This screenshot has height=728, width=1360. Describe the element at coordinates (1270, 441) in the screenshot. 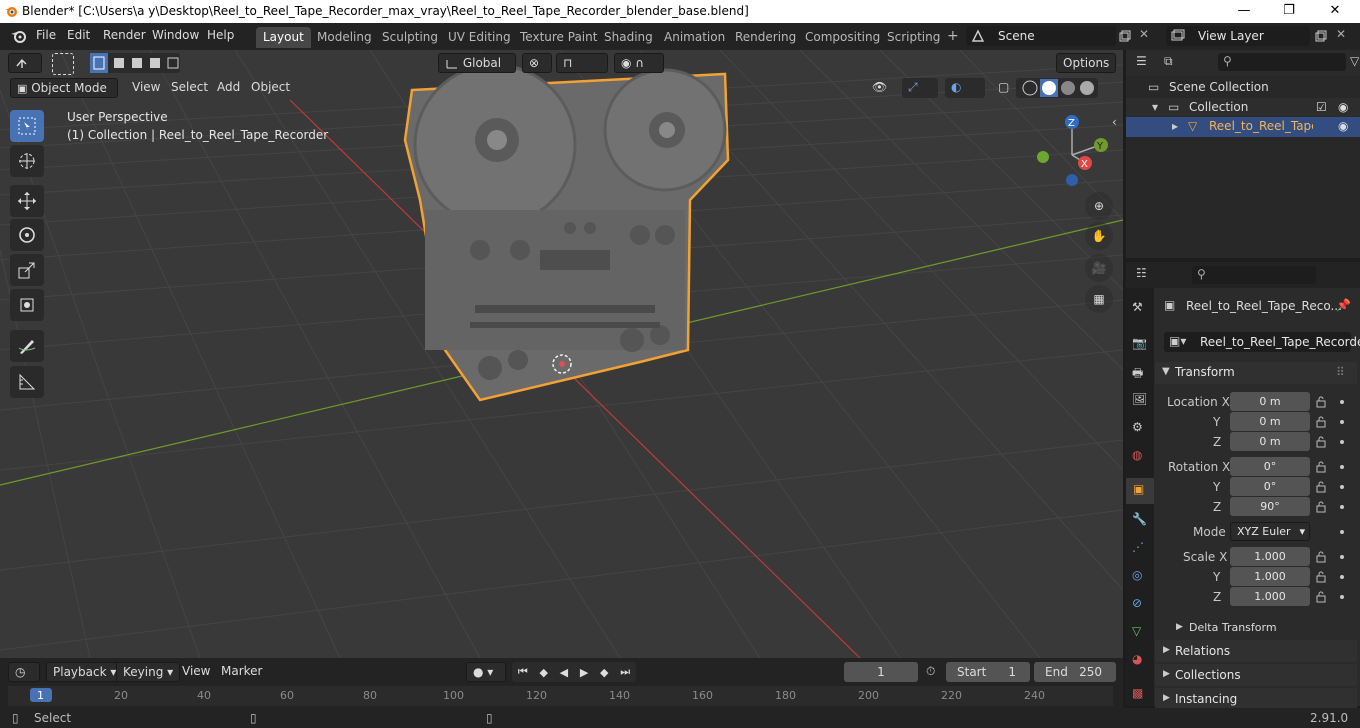

I see `location-z-field: 0 m` at that location.